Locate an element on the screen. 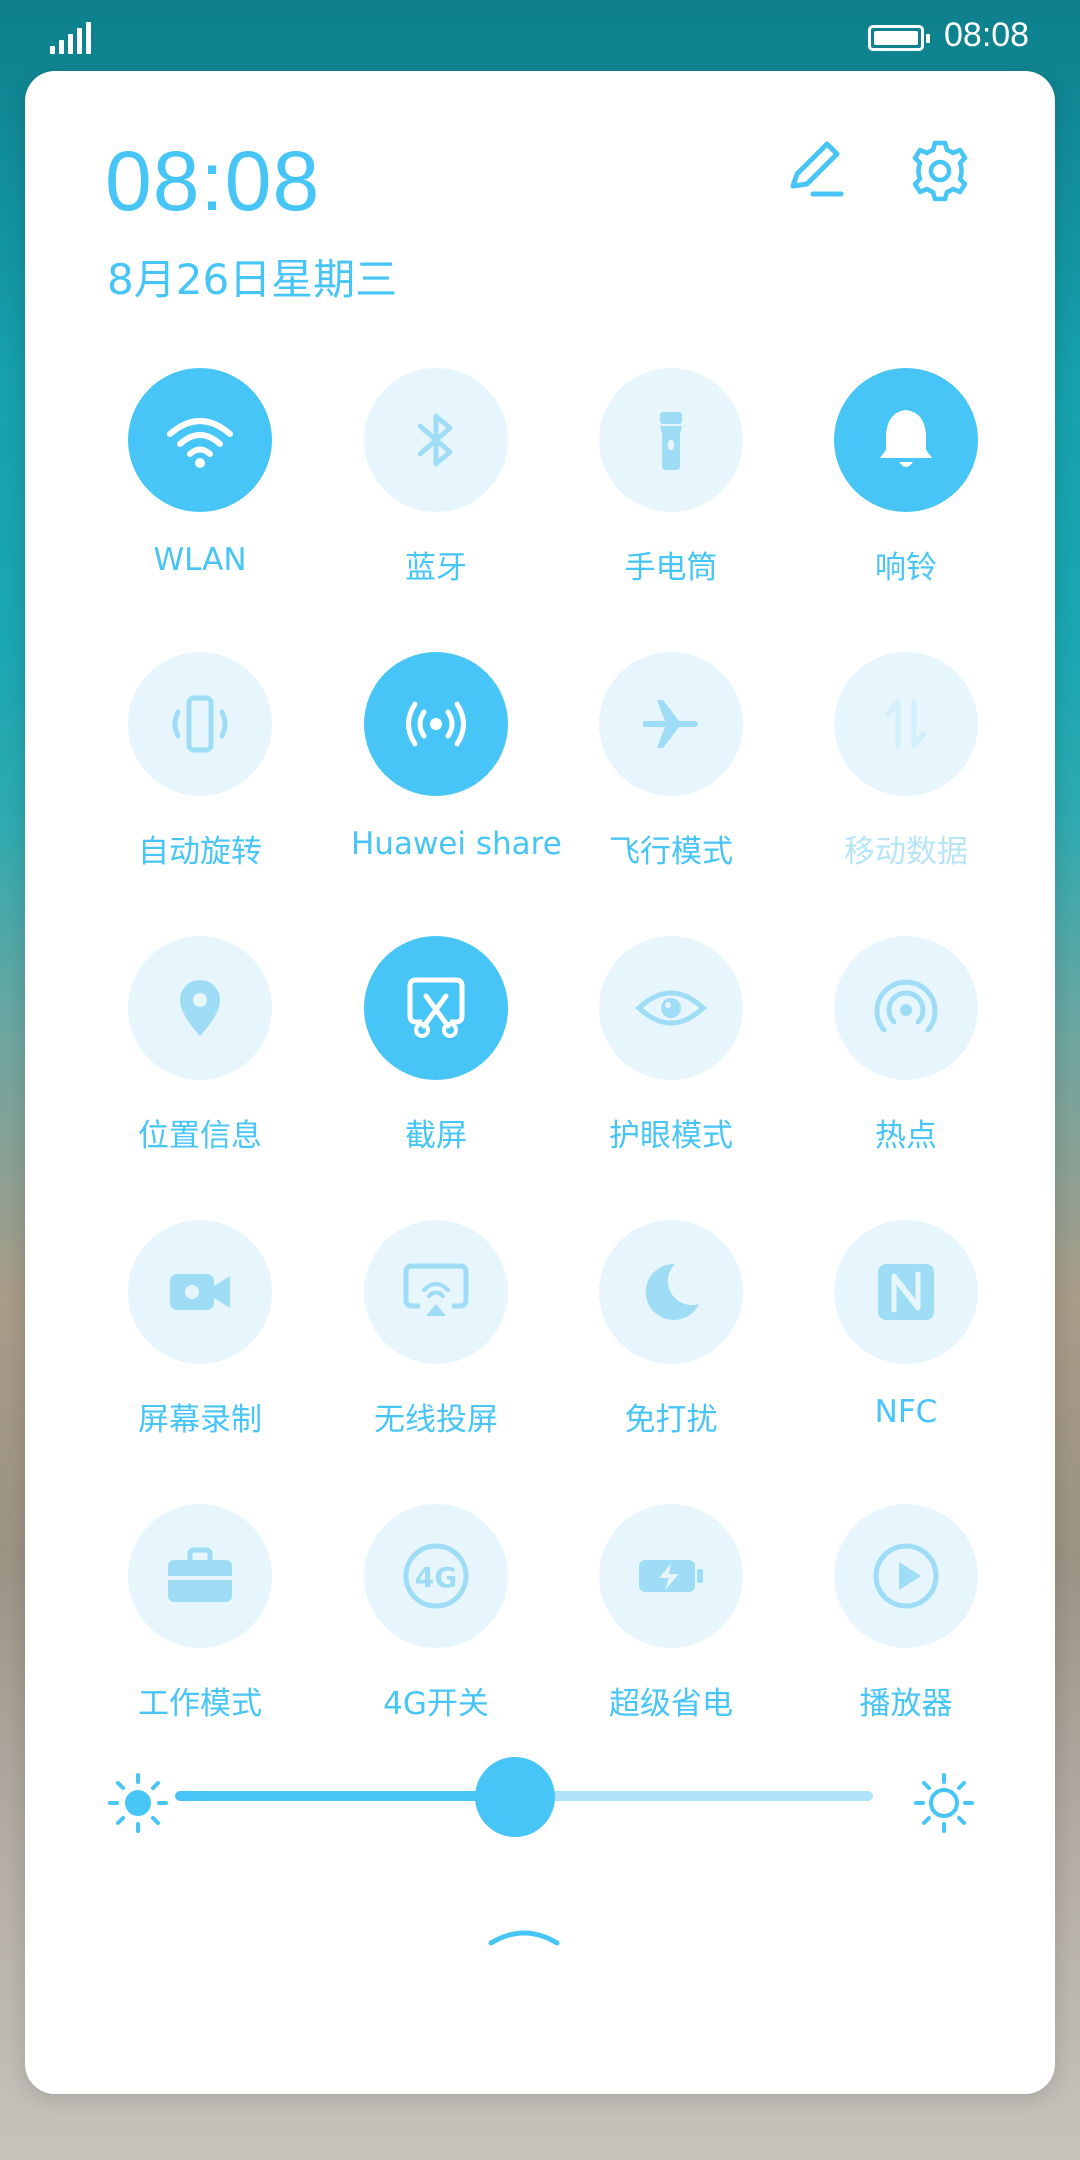 The width and height of the screenshot is (1080, 2160). hotspot-icon is located at coordinates (906, 1008).